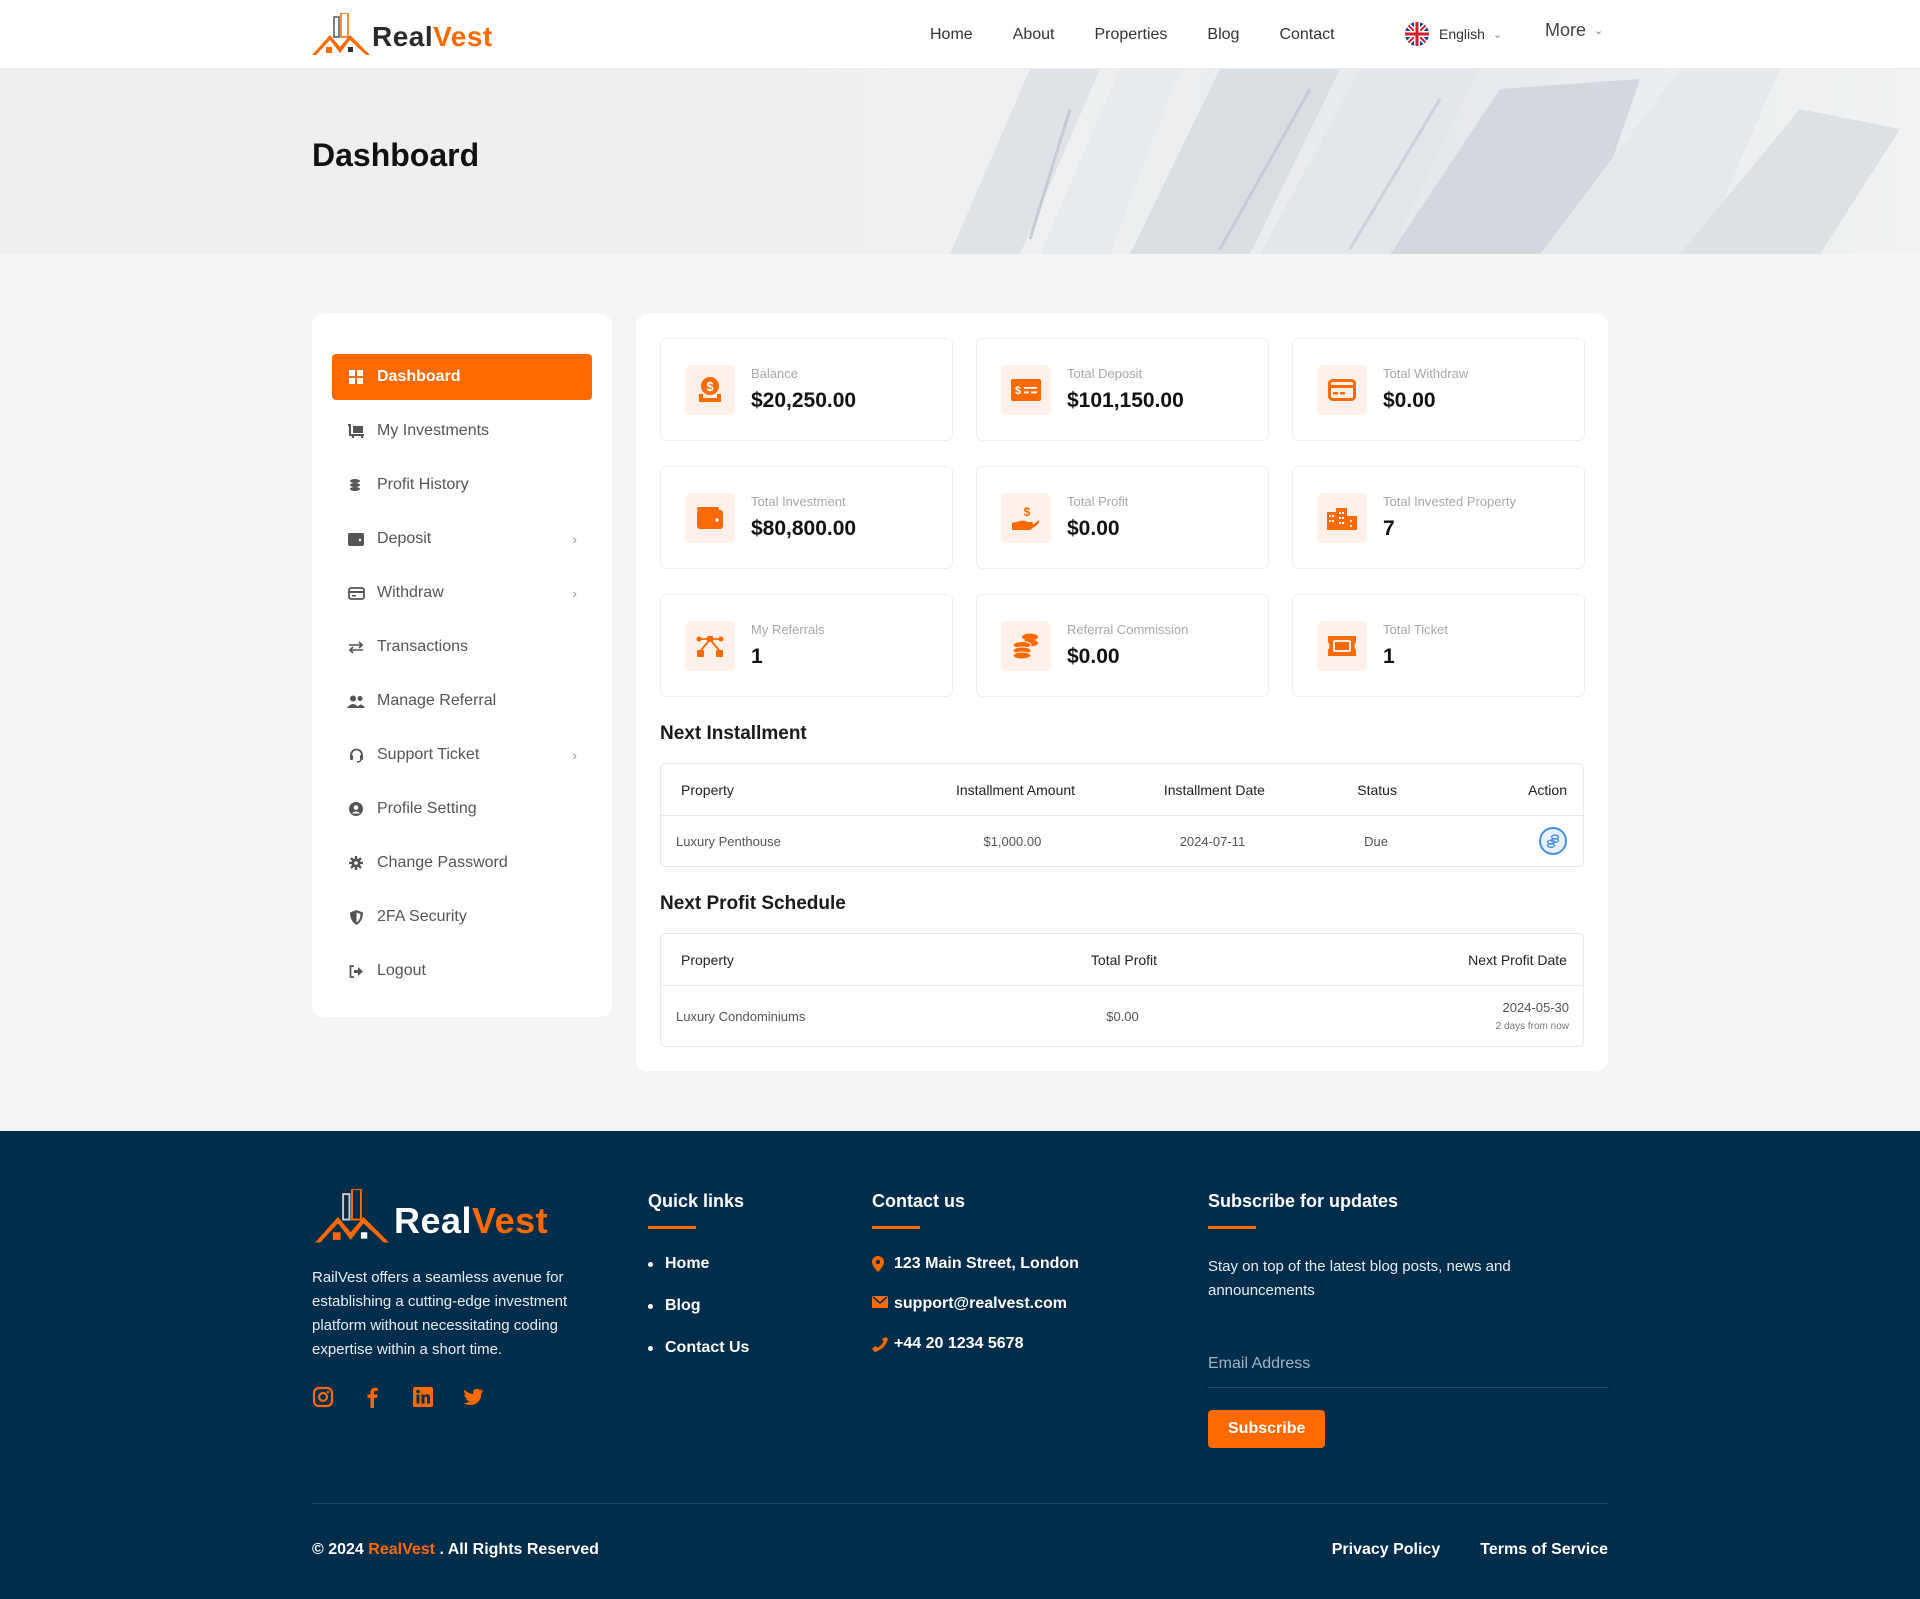  I want to click on contact-phone: +44 20 1234 5678, so click(975, 1344).